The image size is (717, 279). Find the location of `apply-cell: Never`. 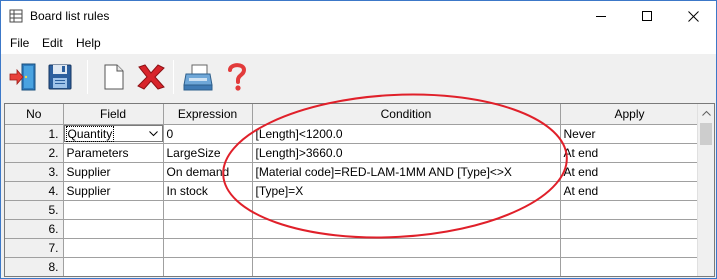

apply-cell: Never is located at coordinates (630, 134).